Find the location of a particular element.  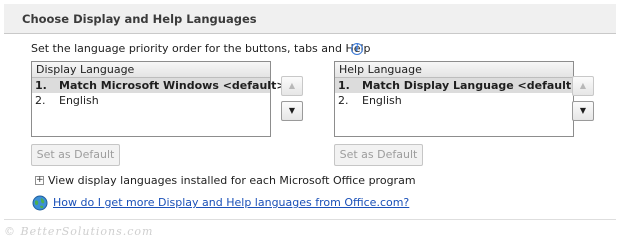

help-move-down-button: ▼ is located at coordinates (583, 111).